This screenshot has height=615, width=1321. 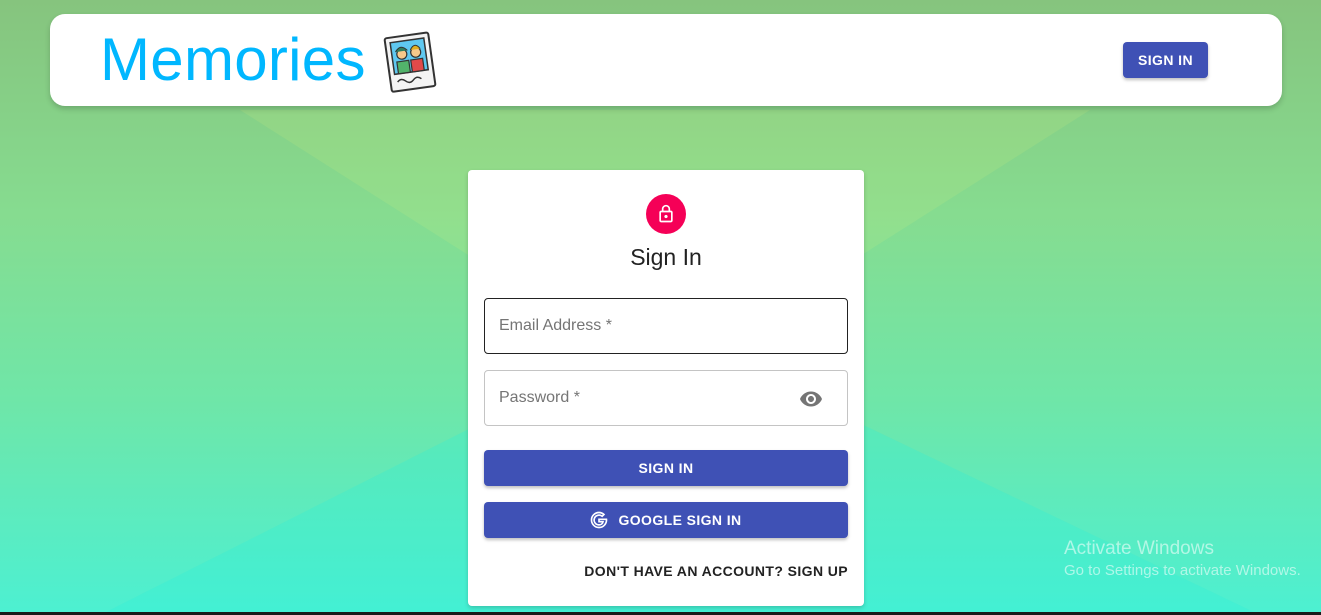 I want to click on password-field, so click(x=666, y=398).